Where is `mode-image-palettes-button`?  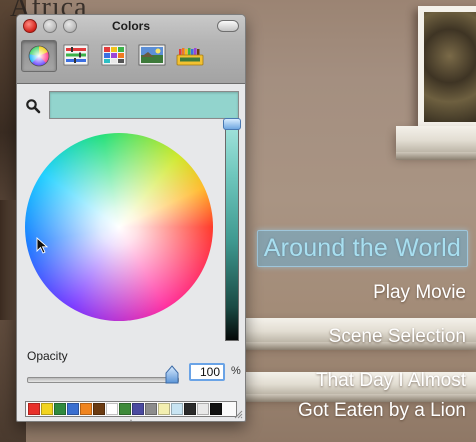
mode-image-palettes-button is located at coordinates (152, 55).